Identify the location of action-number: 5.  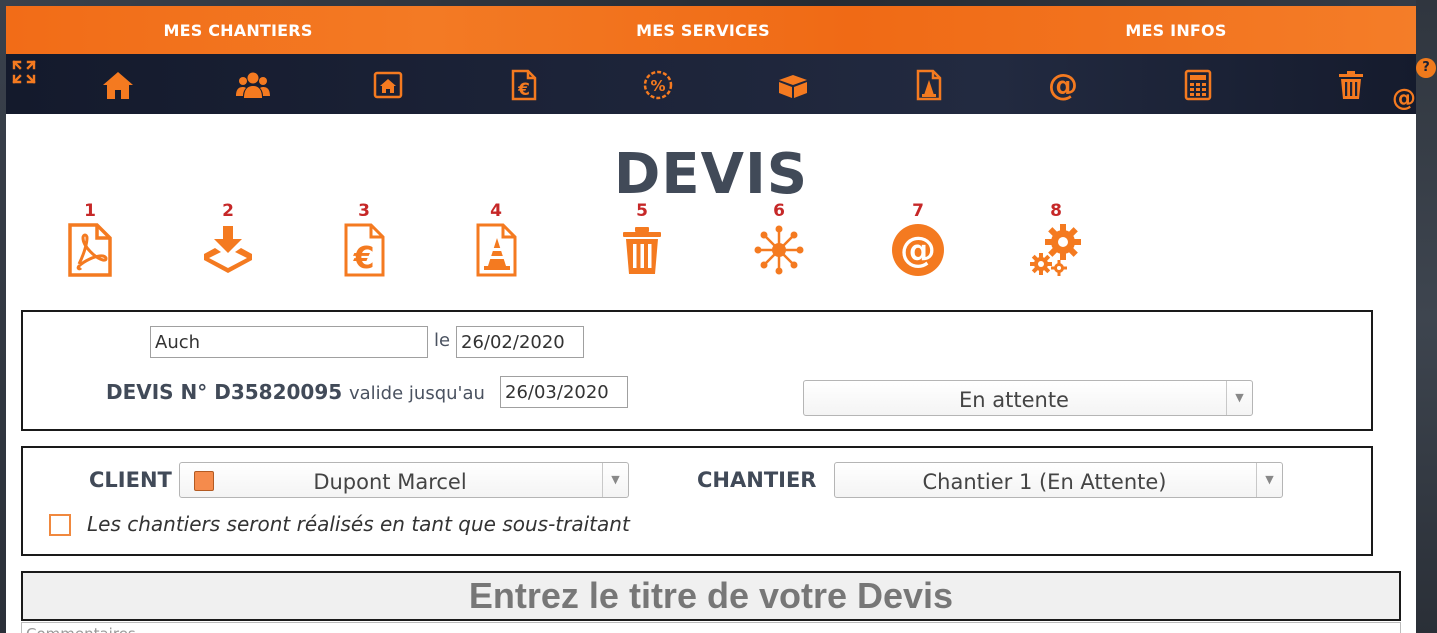
(642, 211).